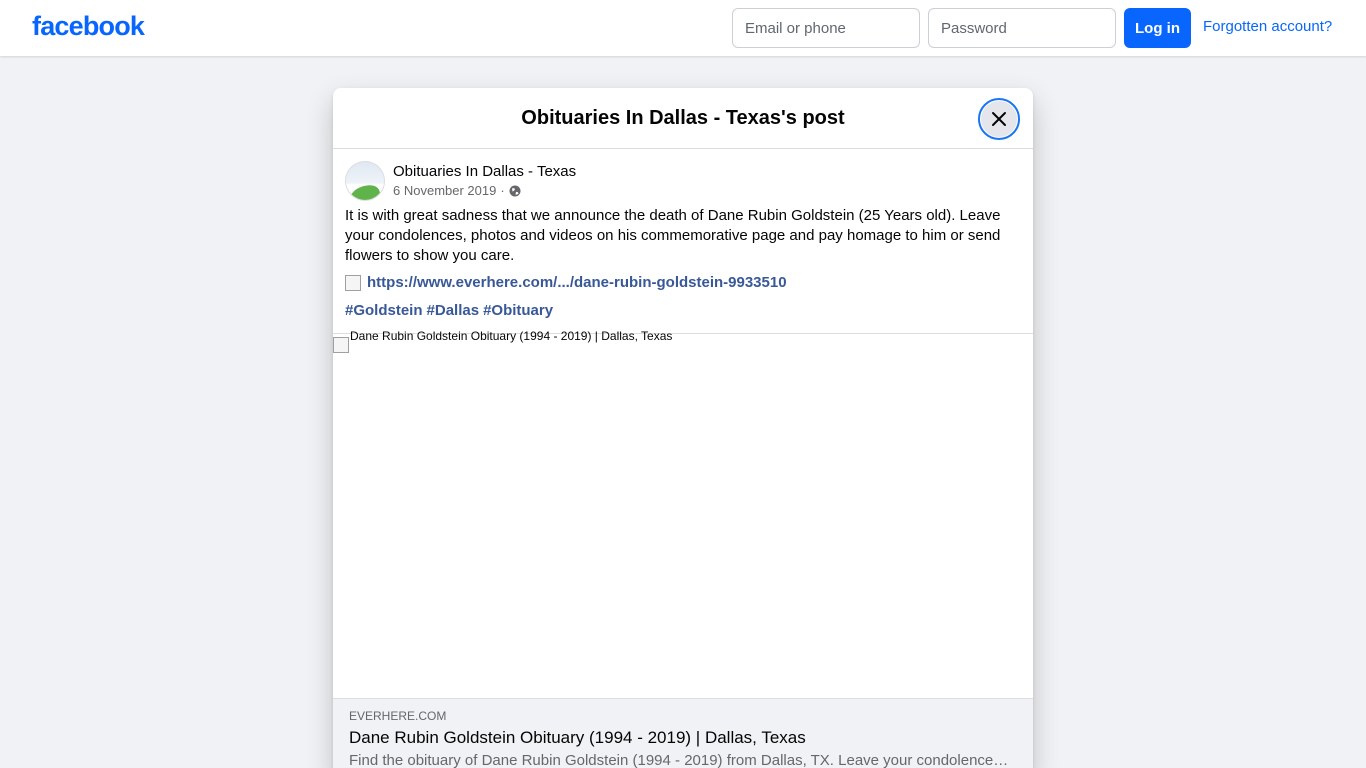 The image size is (1366, 768). What do you see at coordinates (518, 310) in the screenshot?
I see `hashtag-obituary: #Obituary` at bounding box center [518, 310].